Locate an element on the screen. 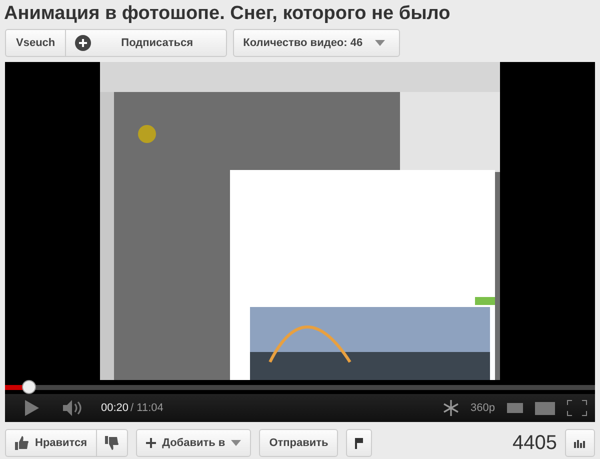 The width and height of the screenshot is (600, 459). channel-button: Vseuch is located at coordinates (35, 43).